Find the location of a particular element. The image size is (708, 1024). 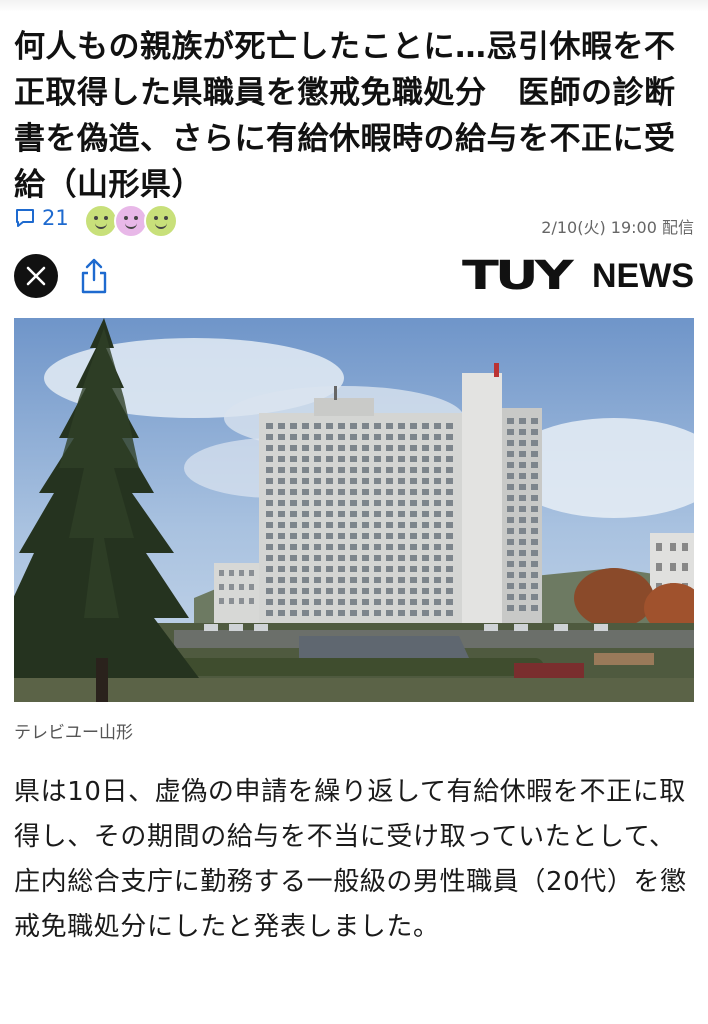

publish-date: 2/10(火) 19:00 配信 is located at coordinates (617, 227).